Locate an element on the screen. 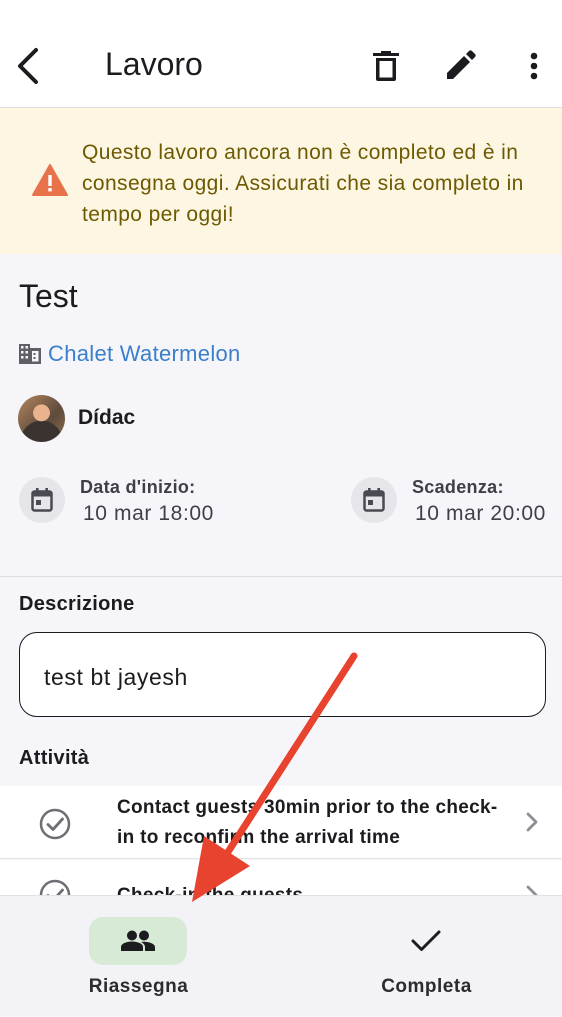 The width and height of the screenshot is (562, 1017). edit-button is located at coordinates (460, 66).